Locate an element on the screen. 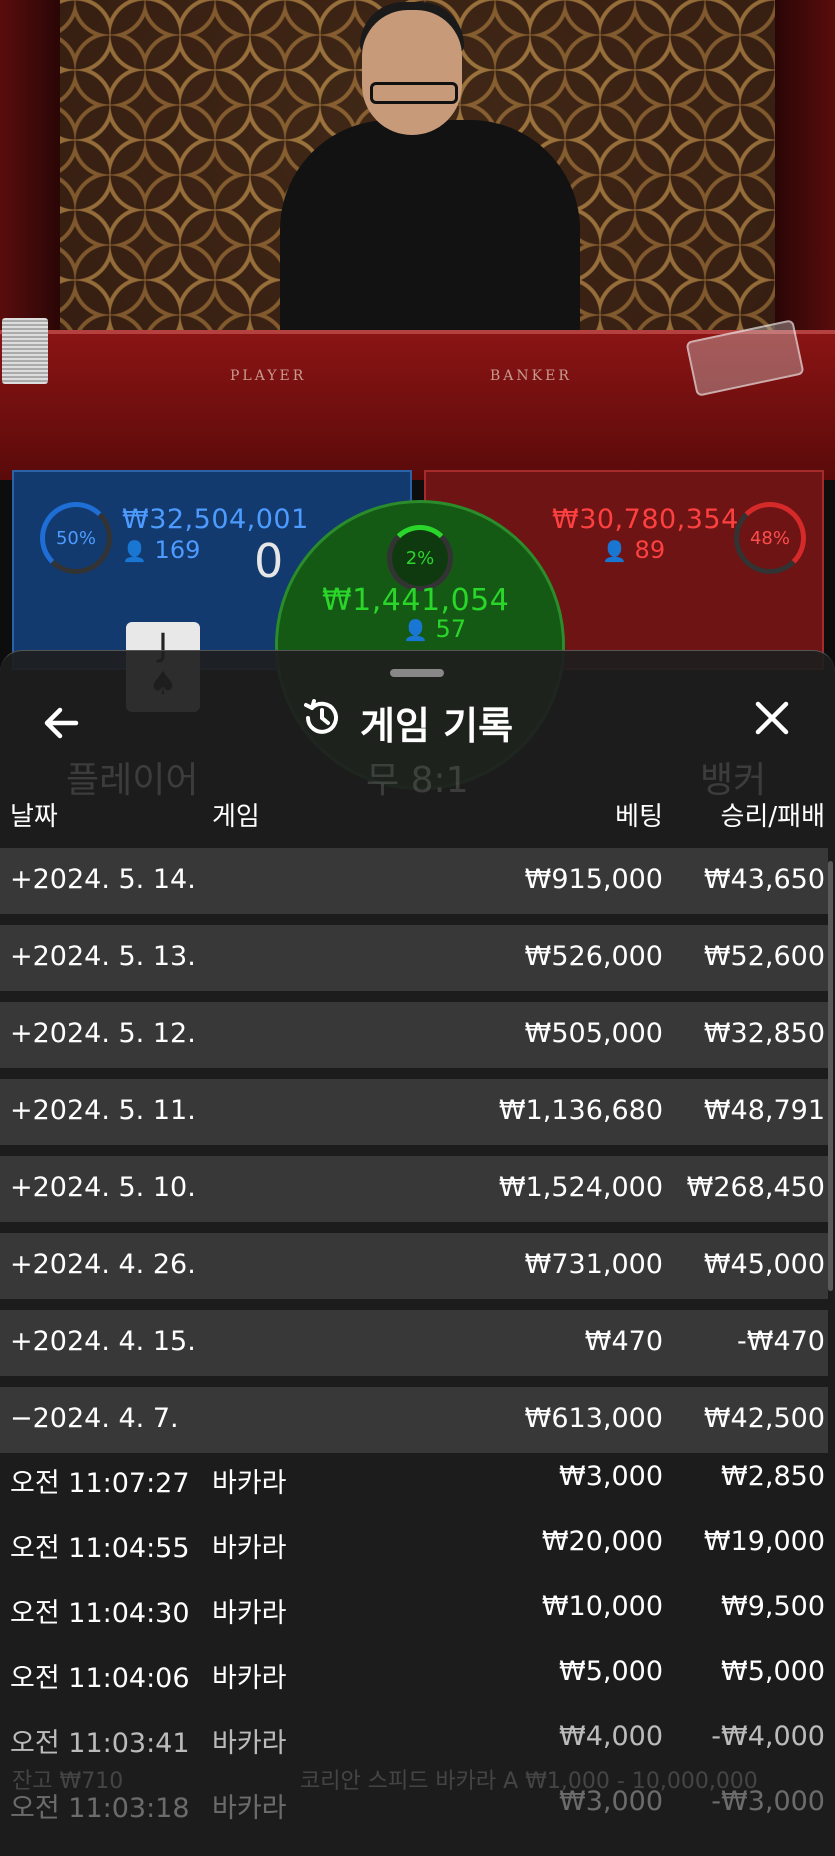  day-row: +2024. 5. 14. ₩915,000 ₩43,650 is located at coordinates (414, 881).